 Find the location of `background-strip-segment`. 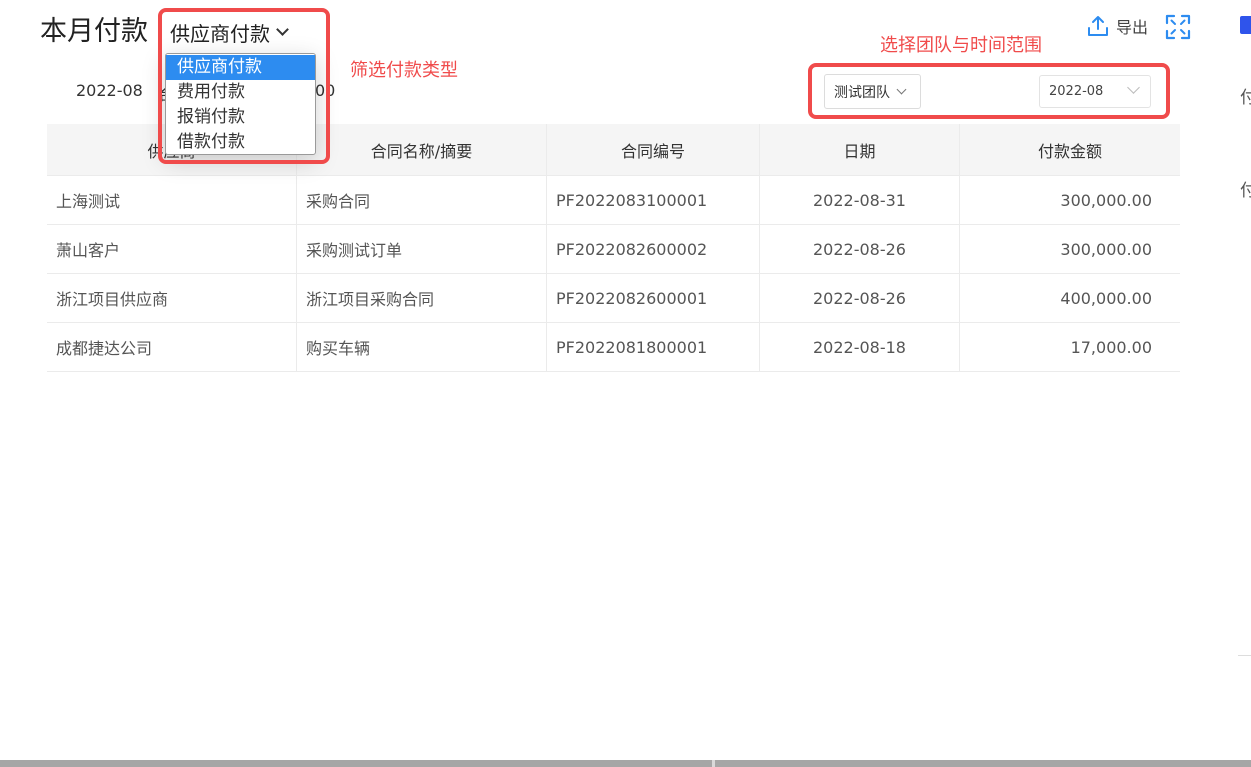

background-strip-segment is located at coordinates (713, 763).